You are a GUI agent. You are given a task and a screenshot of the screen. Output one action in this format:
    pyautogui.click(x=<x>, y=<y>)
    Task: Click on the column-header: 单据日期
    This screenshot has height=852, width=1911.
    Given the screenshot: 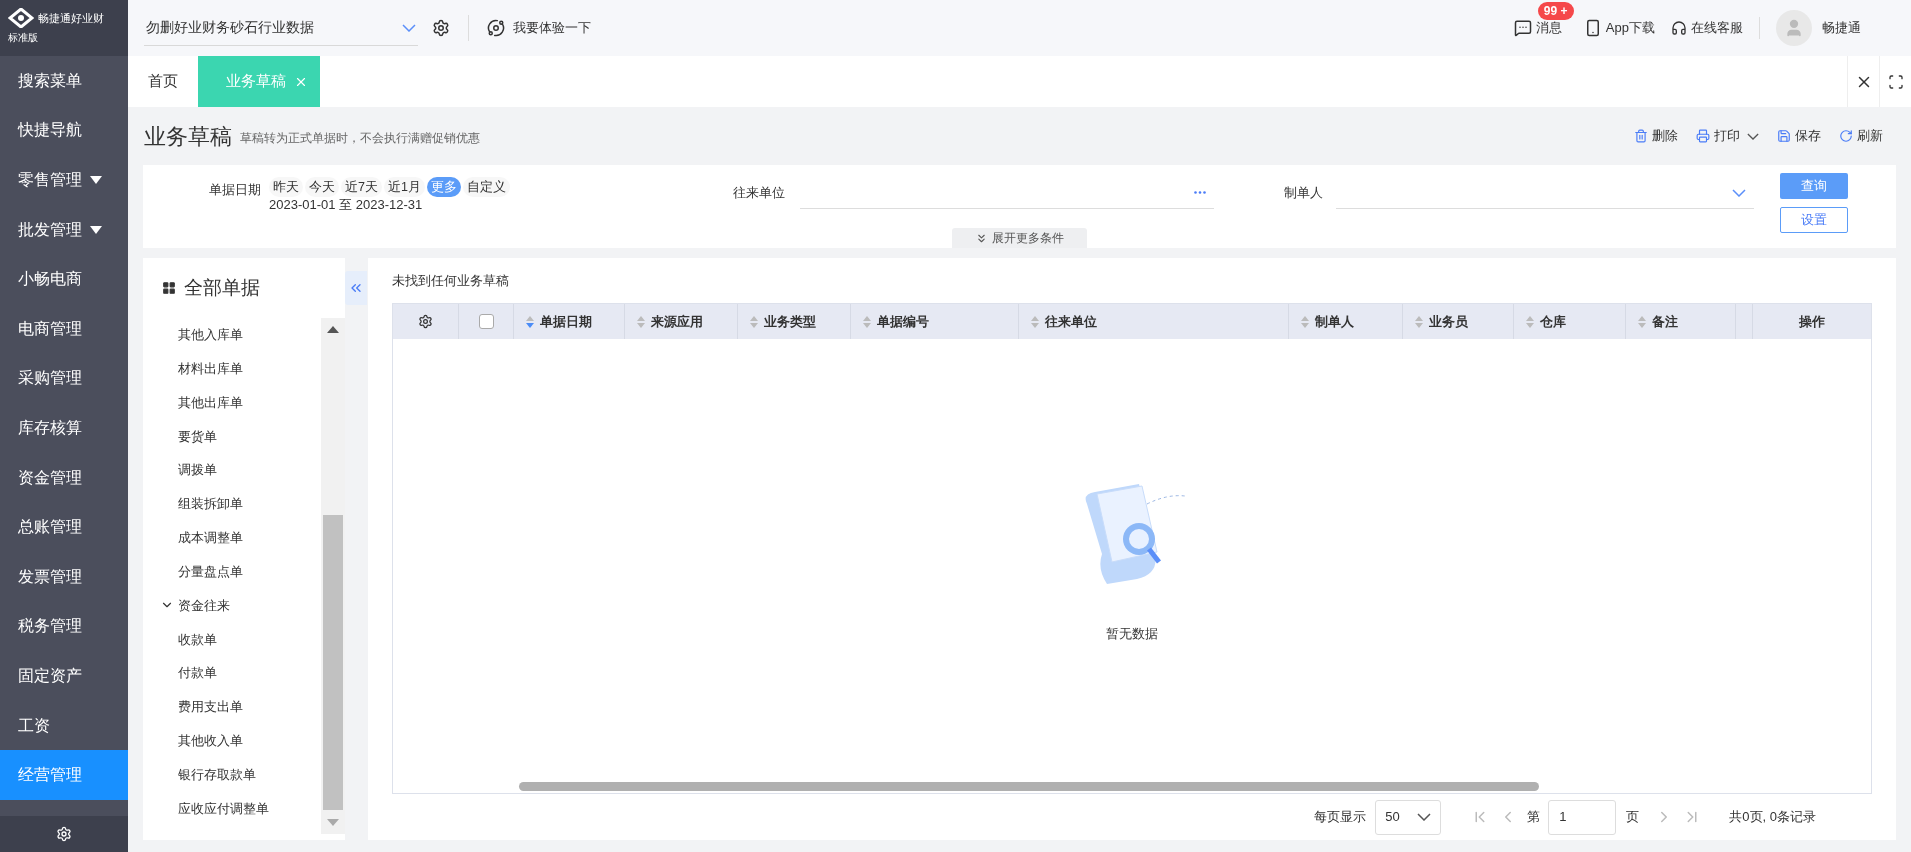 What is the action you would take?
    pyautogui.click(x=569, y=321)
    